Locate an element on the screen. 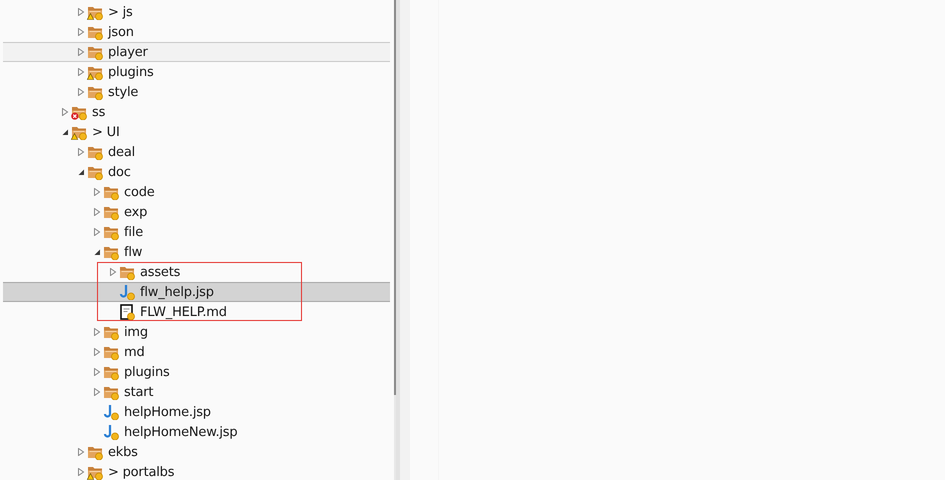  tree-row: start is located at coordinates (196, 392).